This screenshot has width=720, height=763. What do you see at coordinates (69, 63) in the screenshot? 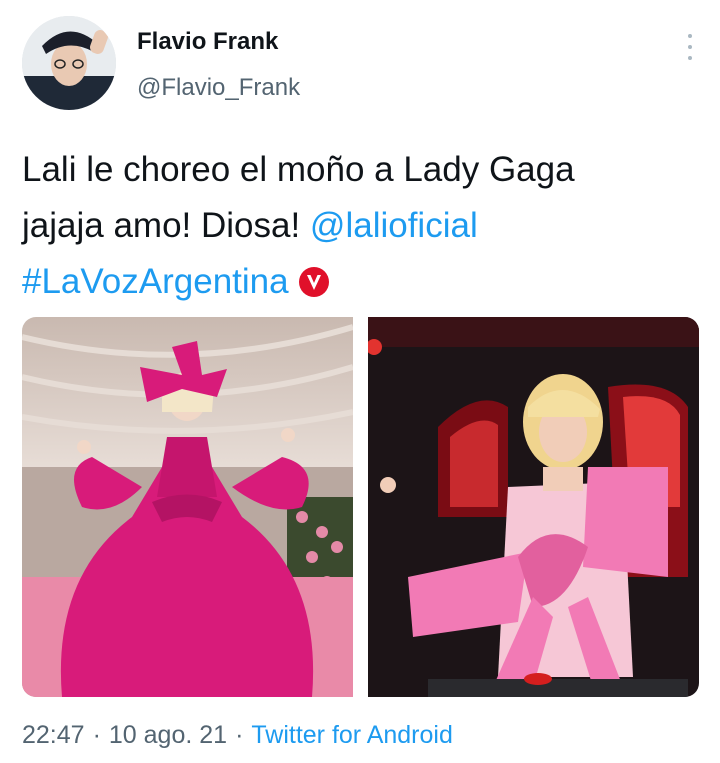
I see `author-avatar` at bounding box center [69, 63].